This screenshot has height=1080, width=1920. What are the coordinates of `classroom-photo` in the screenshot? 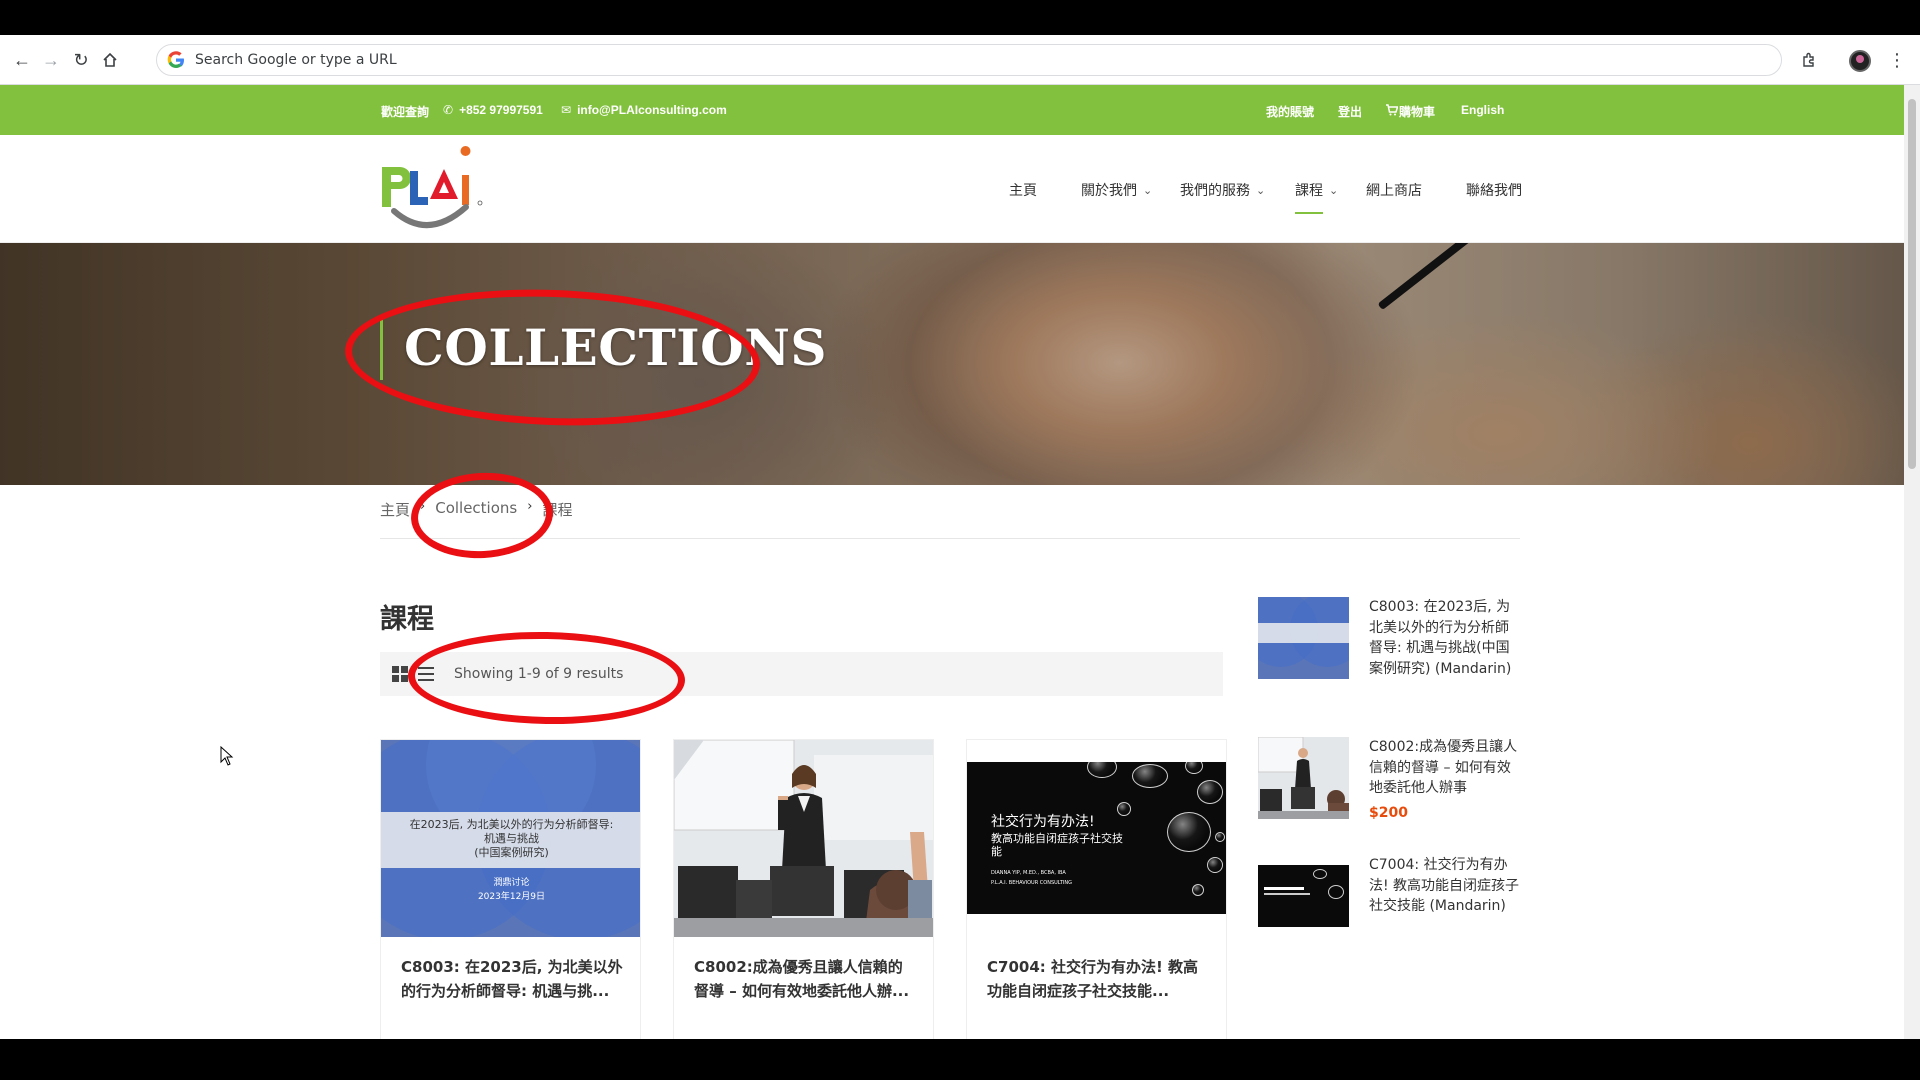 It's located at (803, 838).